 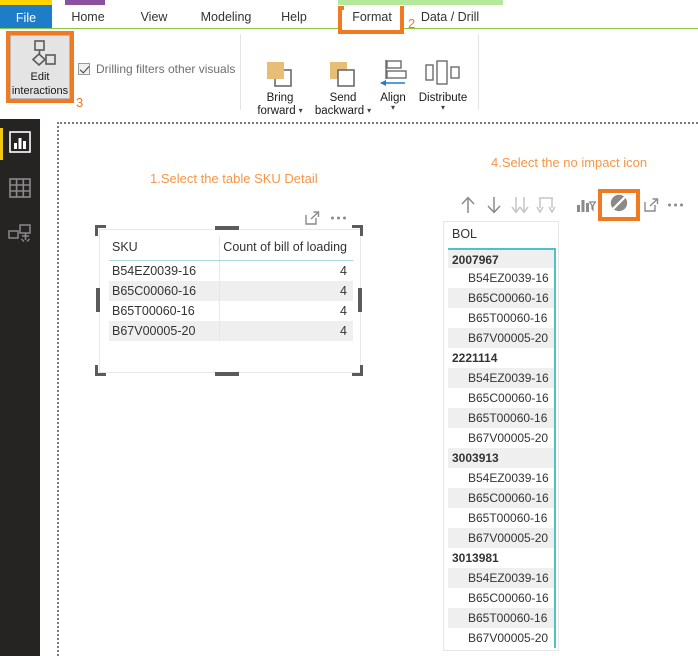 What do you see at coordinates (502, 458) in the screenshot?
I see `bol-group-row: 3003913` at bounding box center [502, 458].